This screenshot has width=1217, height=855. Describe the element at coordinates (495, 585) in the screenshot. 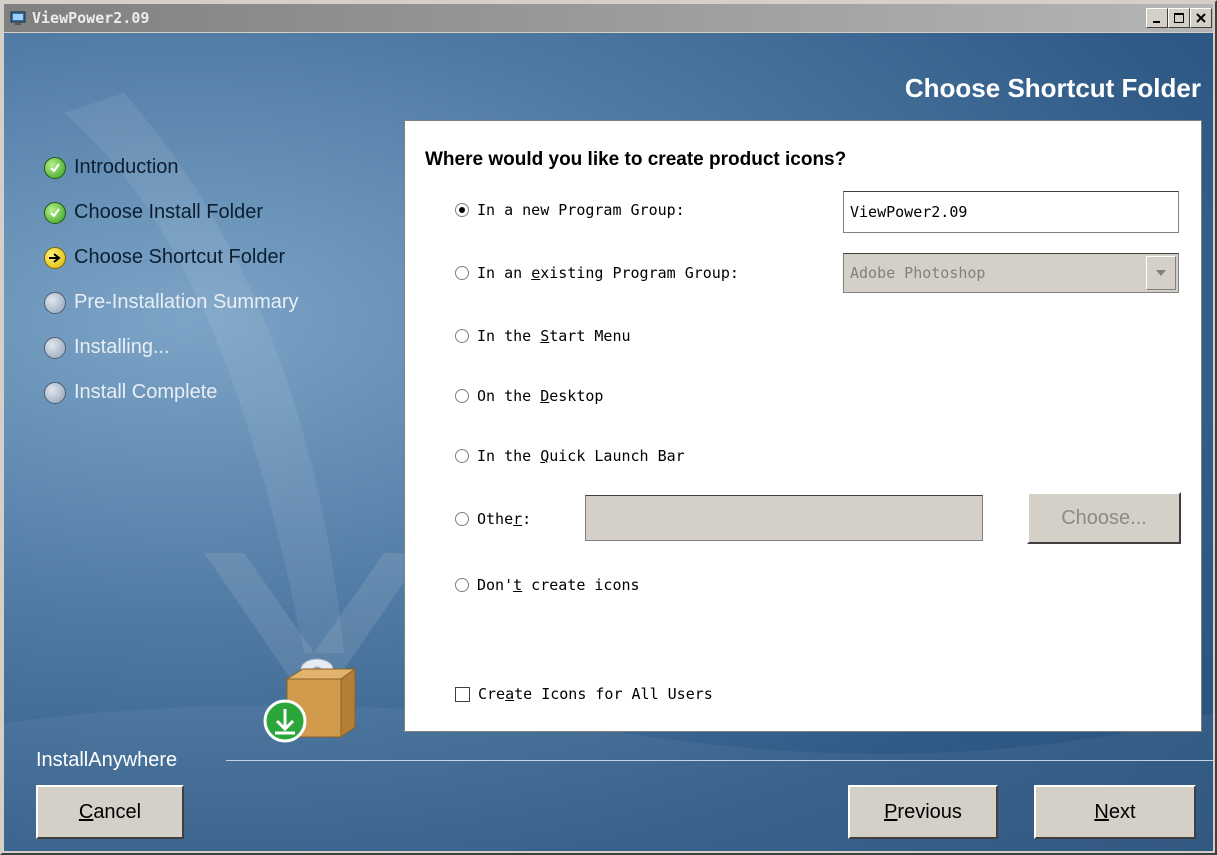

I see `option-label-pre: Don'` at that location.